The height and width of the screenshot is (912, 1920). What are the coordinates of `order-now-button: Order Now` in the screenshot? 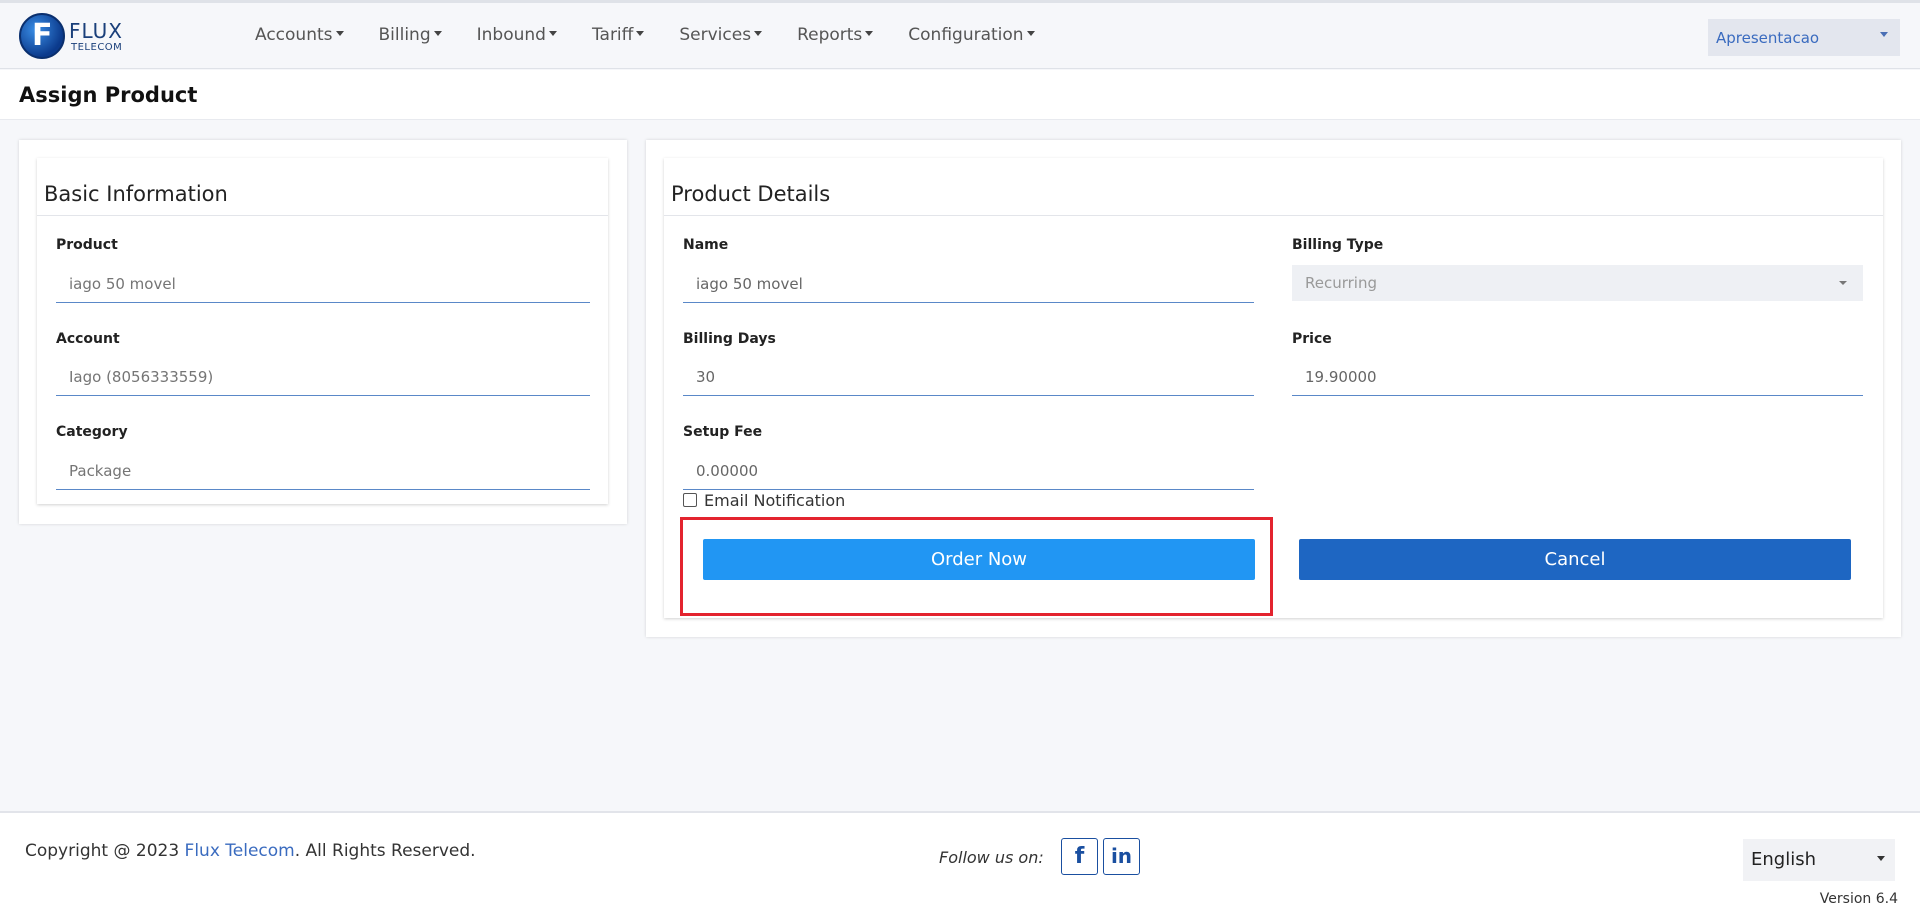 It's located at (979, 559).